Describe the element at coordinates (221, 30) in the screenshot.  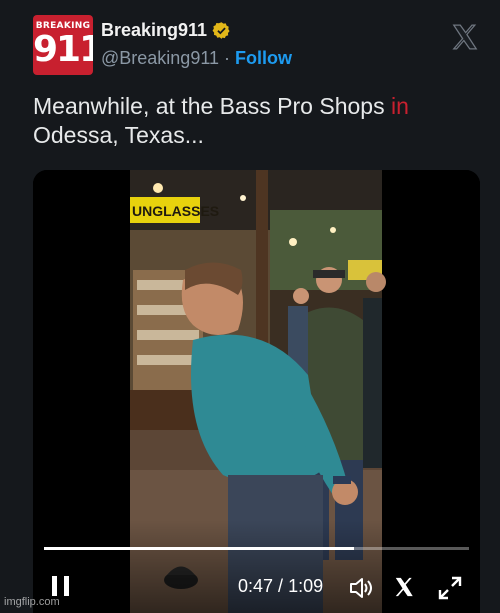
I see `verified-badge-icon` at that location.